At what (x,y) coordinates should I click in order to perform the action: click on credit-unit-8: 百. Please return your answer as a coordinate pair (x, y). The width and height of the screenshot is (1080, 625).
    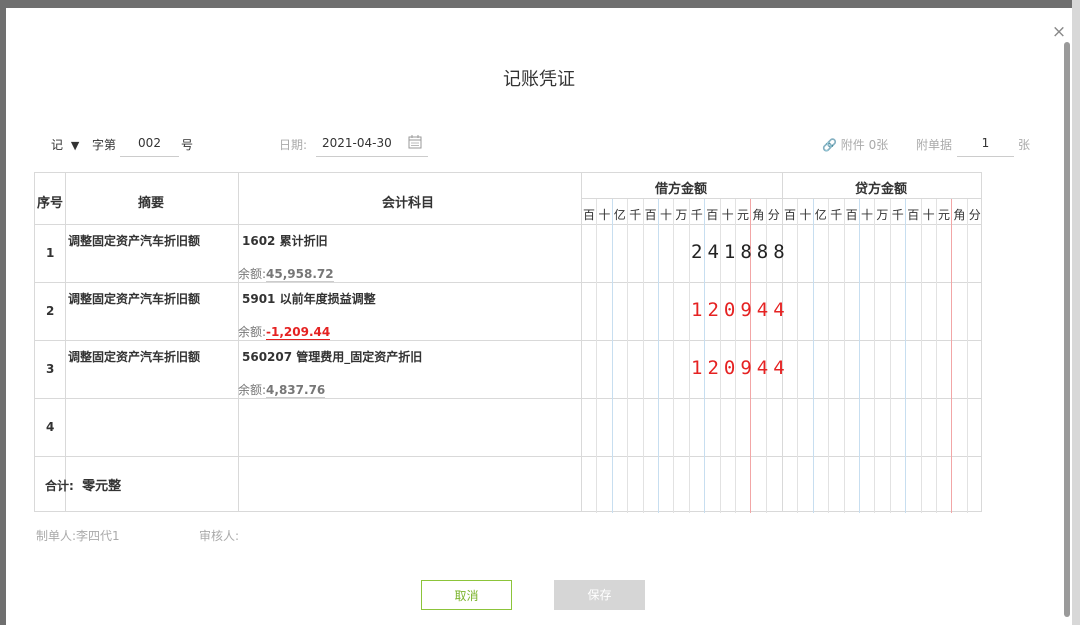
    Looking at the image, I should click on (913, 215).